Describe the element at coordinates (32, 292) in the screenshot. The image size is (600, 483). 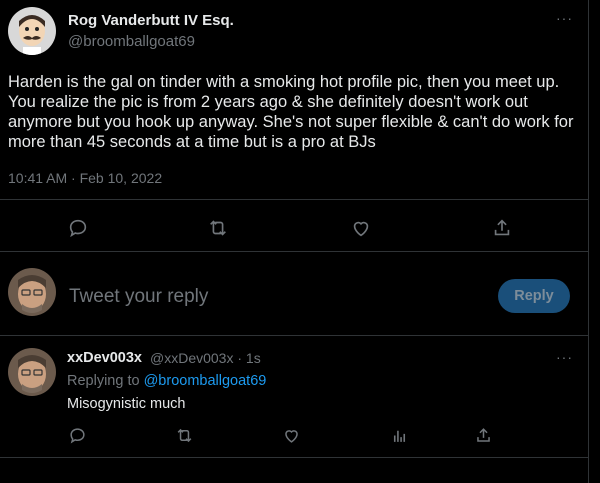
I see `current-user-avatar` at that location.